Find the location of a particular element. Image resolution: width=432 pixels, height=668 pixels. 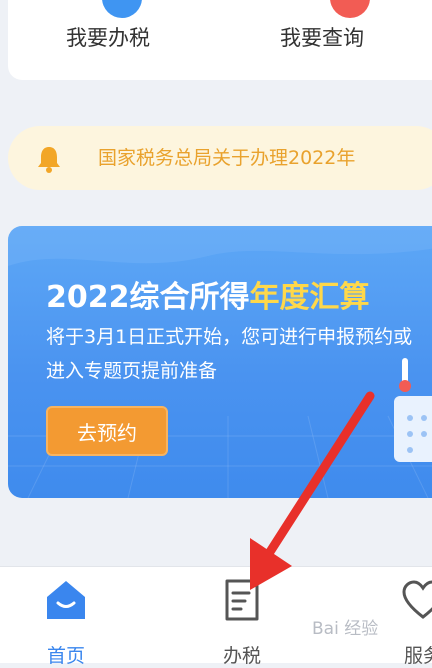

notice-bar: 国家税务总局关于办理2022年 is located at coordinates (220, 158).